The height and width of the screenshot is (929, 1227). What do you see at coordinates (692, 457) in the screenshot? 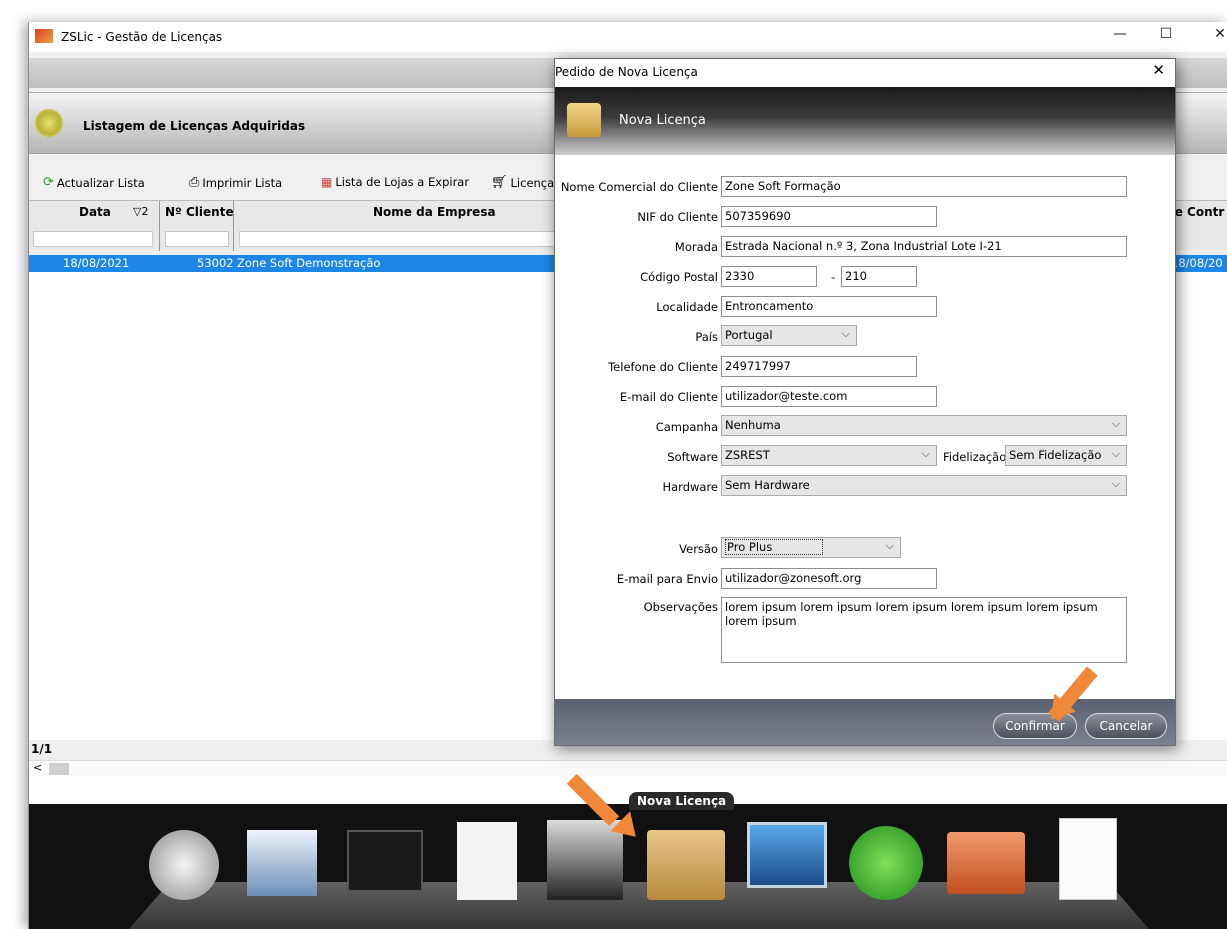
I see `label-software: Software` at bounding box center [692, 457].